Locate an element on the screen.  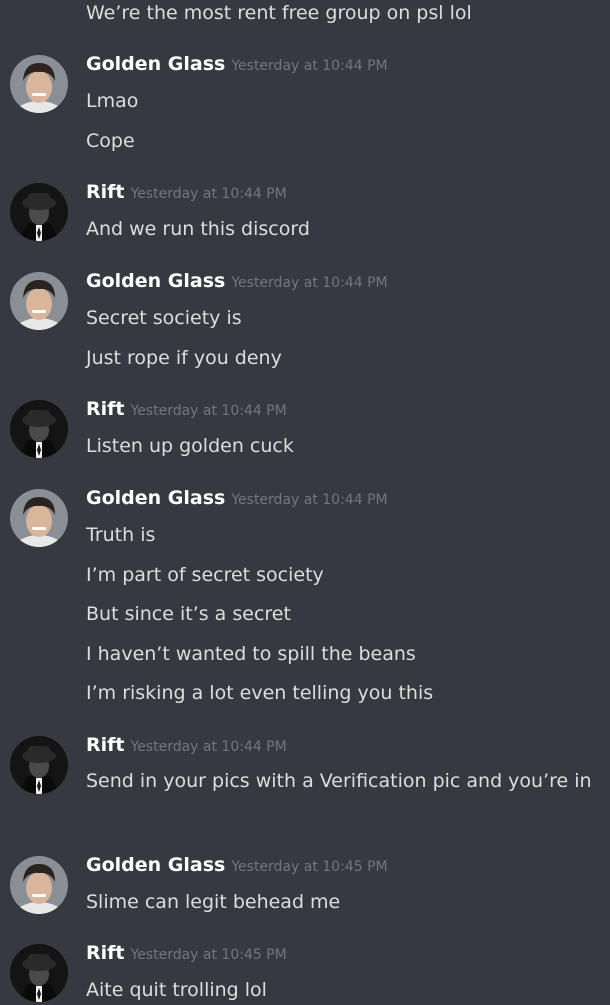
message-text: Truth is is located at coordinates (121, 535).